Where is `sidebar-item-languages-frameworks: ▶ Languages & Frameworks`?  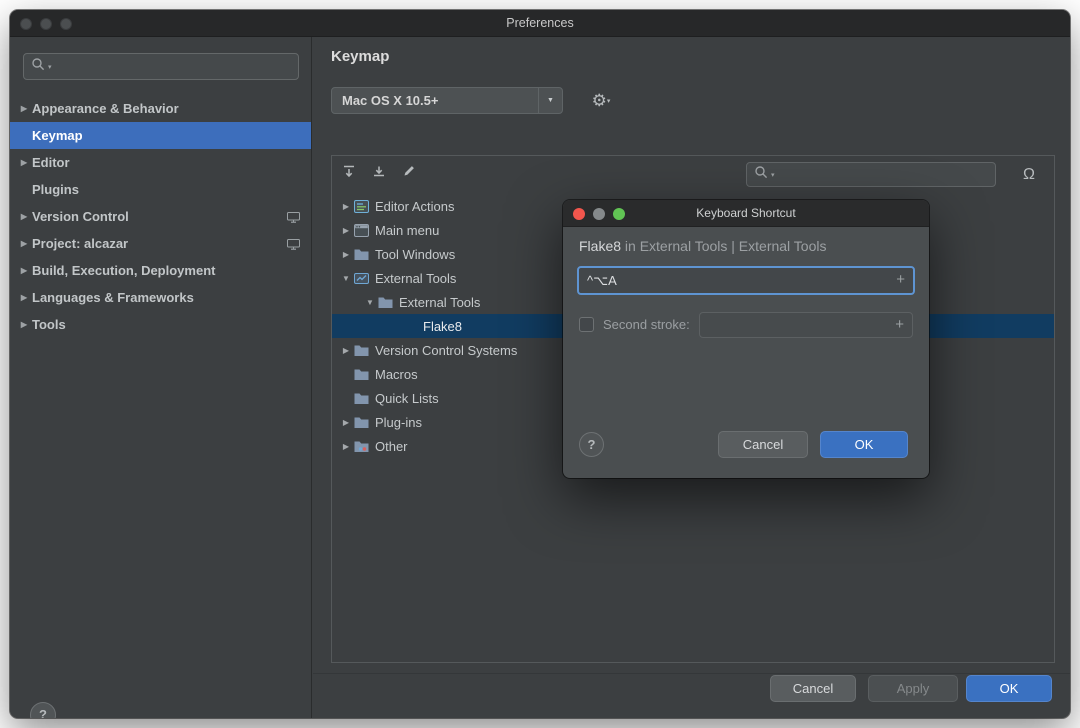
sidebar-item-languages-frameworks: ▶ Languages & Frameworks is located at coordinates (160, 297).